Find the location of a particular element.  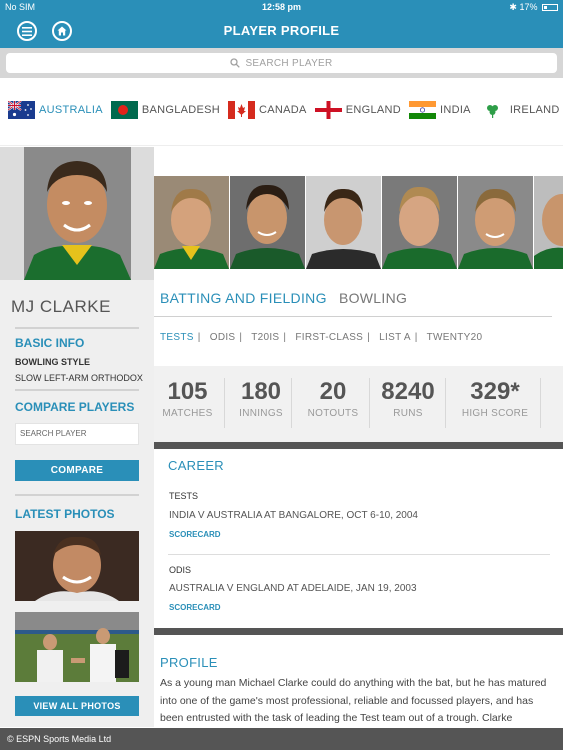

stat-value: 180 is located at coordinates (261, 391).